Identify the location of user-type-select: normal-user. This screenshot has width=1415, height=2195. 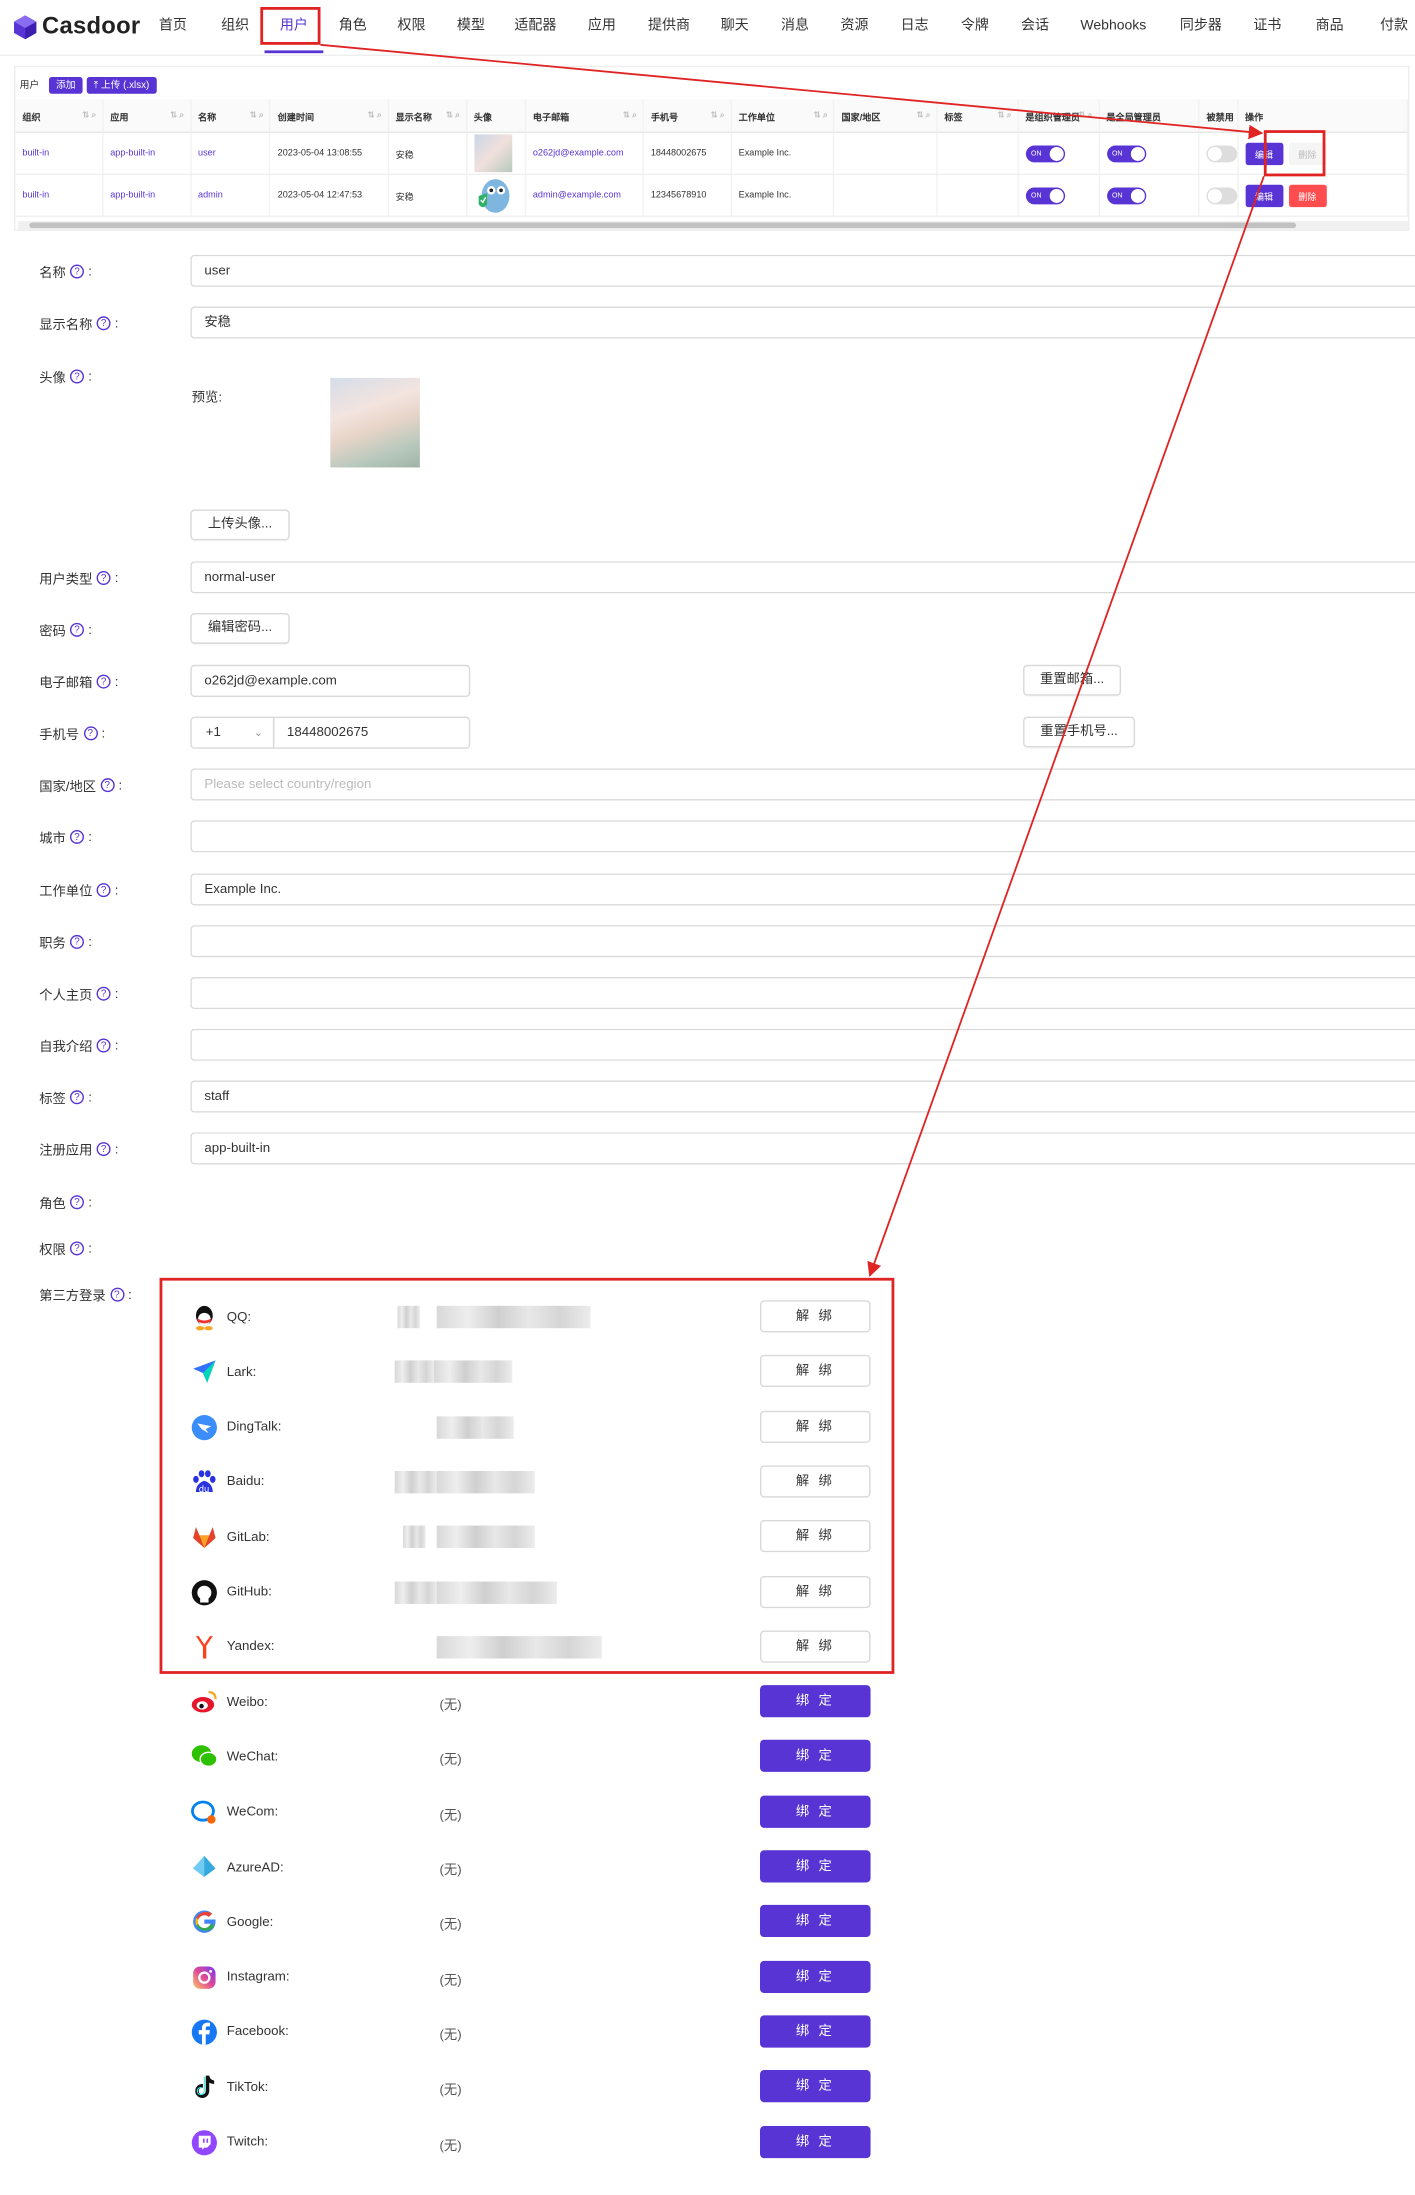
(802, 577).